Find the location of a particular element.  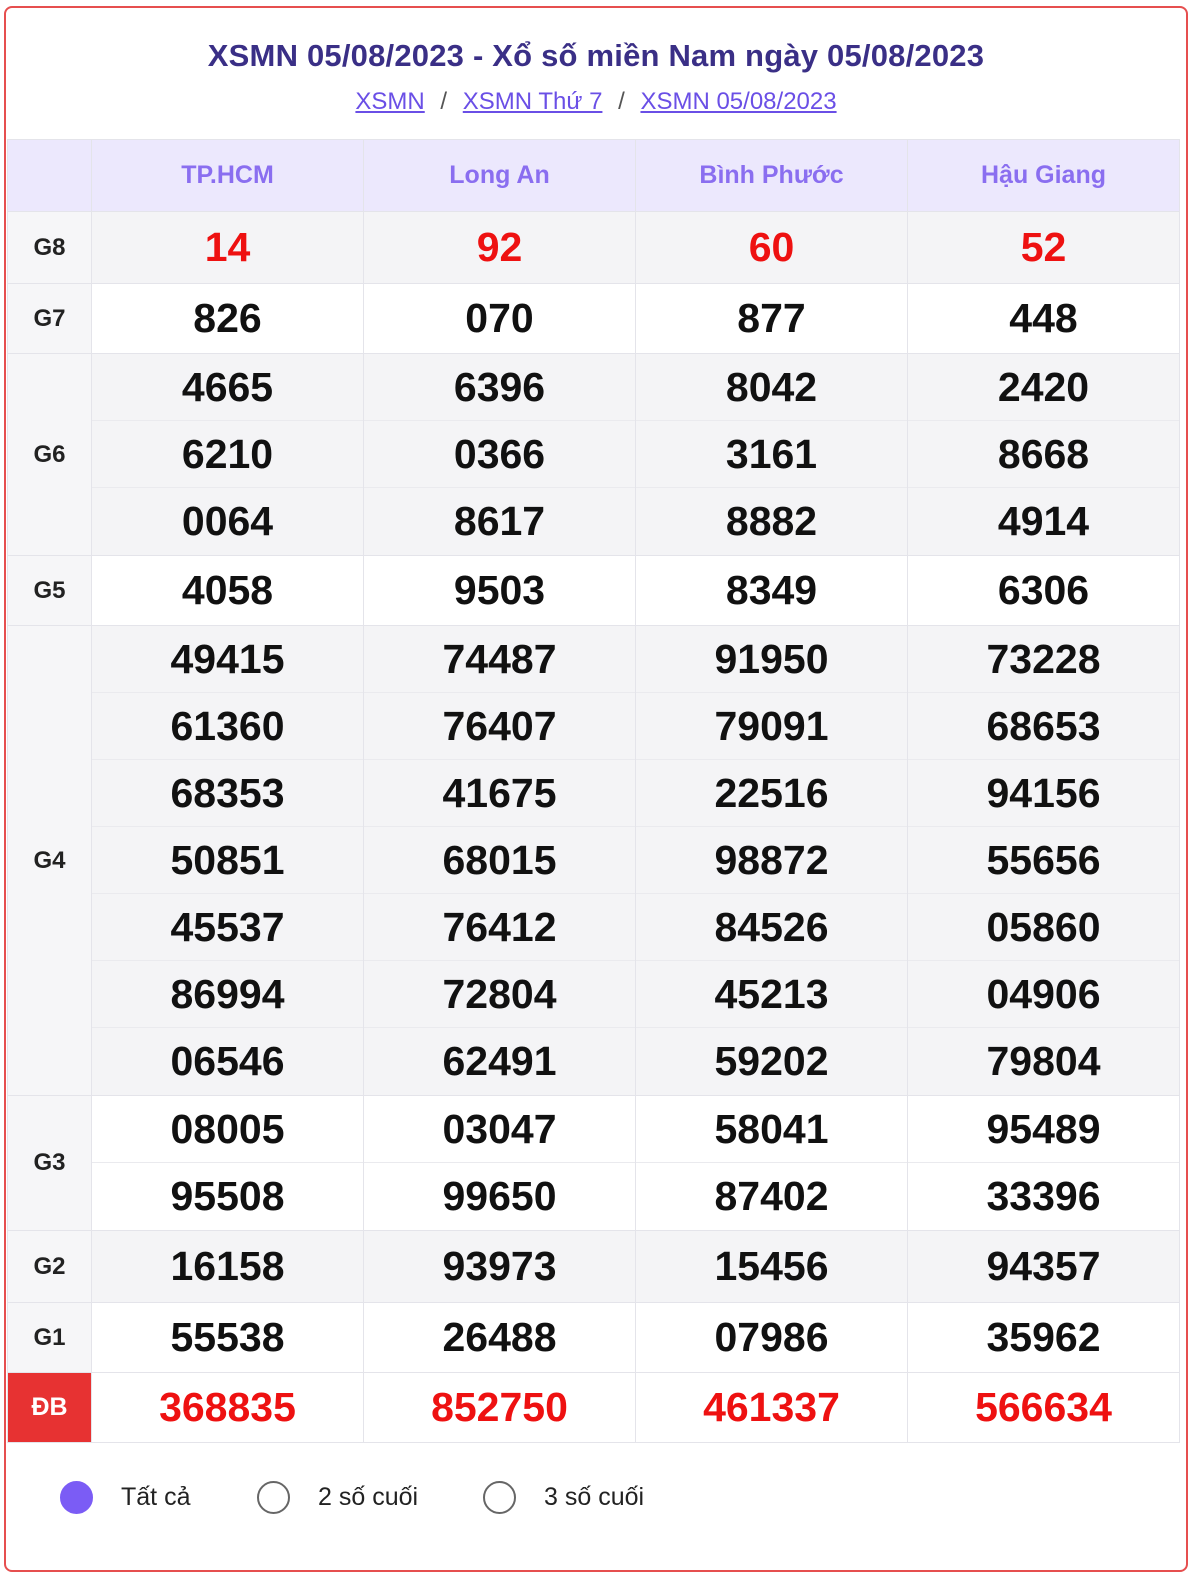

prize-number: 070 is located at coordinates (499, 318).